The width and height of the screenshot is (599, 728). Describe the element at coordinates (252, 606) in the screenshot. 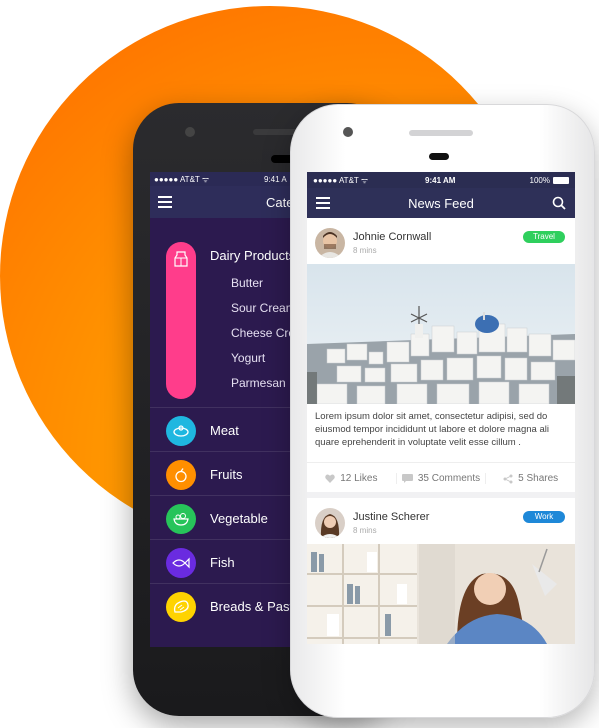

I see `category-label: Breads & Past` at that location.